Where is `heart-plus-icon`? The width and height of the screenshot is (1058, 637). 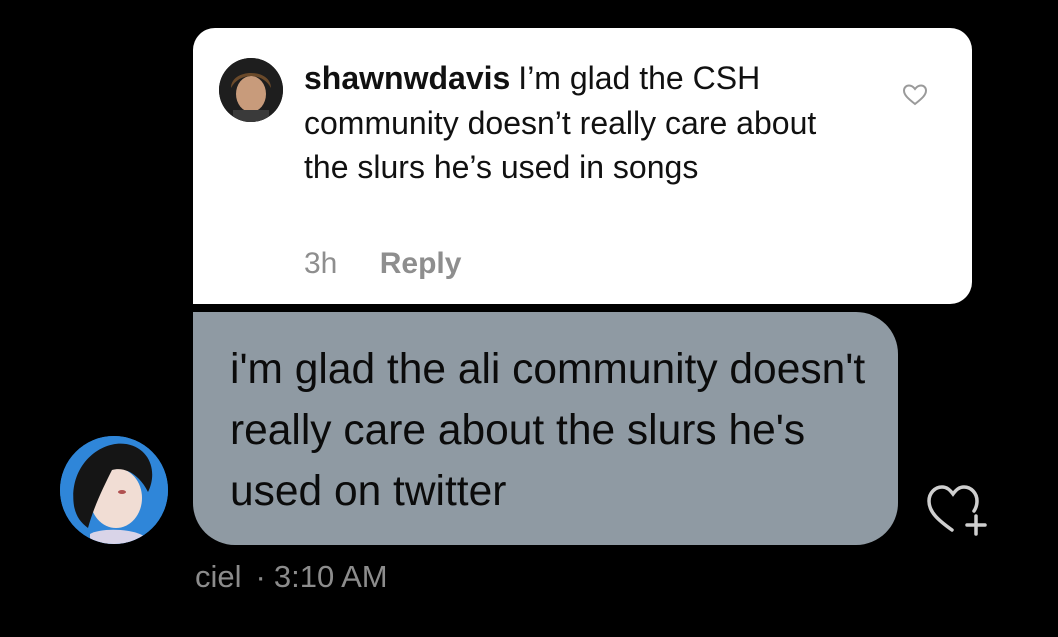 heart-plus-icon is located at coordinates (957, 508).